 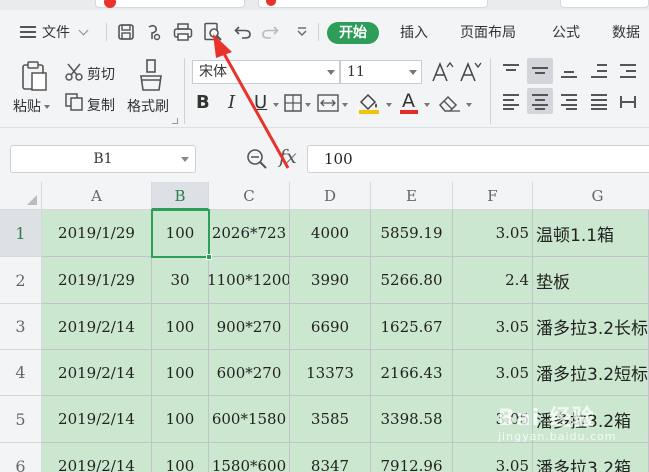 What do you see at coordinates (412, 457) in the screenshot?
I see `table-cell: 7912.96` at bounding box center [412, 457].